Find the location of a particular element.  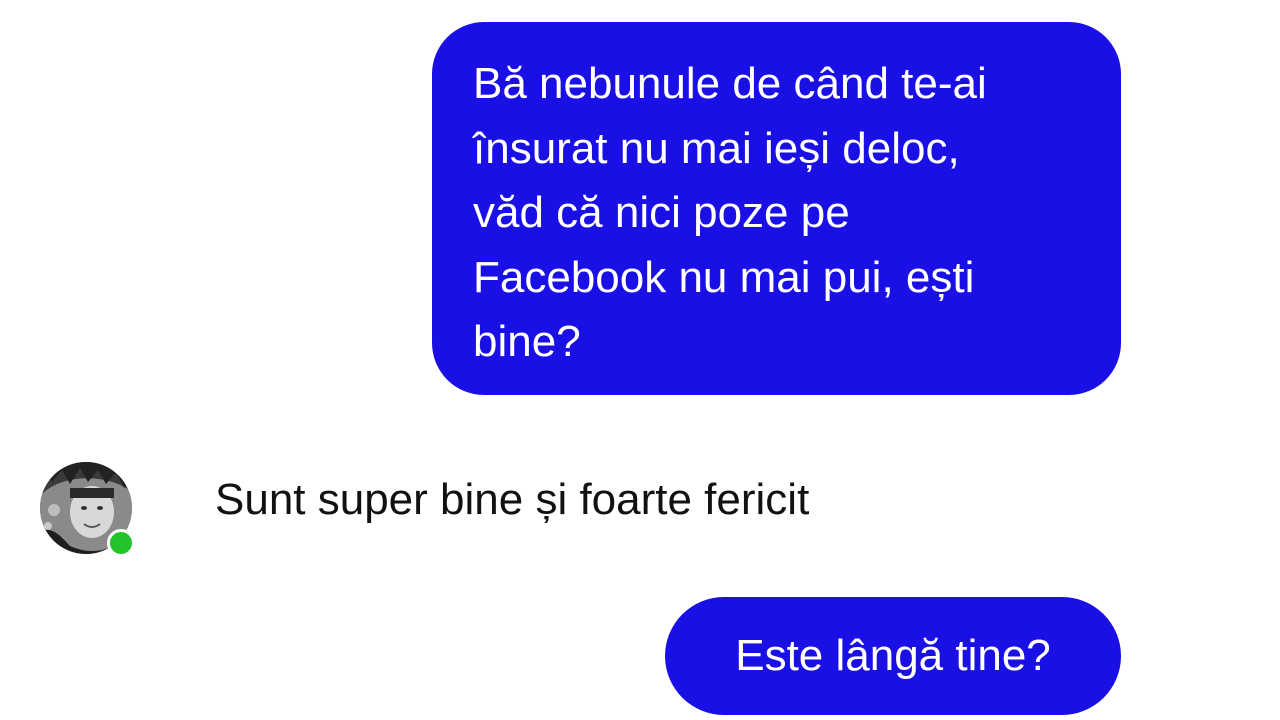

incoming-message-text: Sunt super bine și foarte fericit is located at coordinates (512, 500).